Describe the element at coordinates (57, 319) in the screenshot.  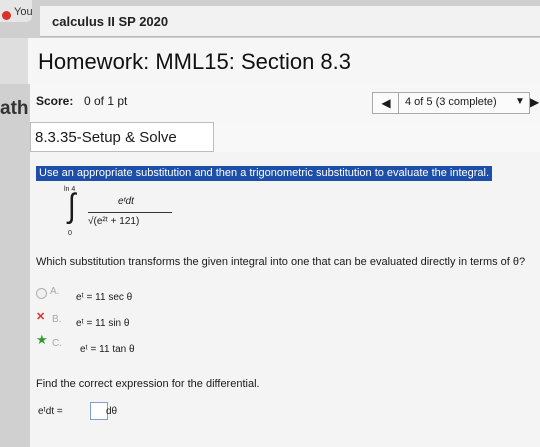
I see `option-marker: B.` at that location.